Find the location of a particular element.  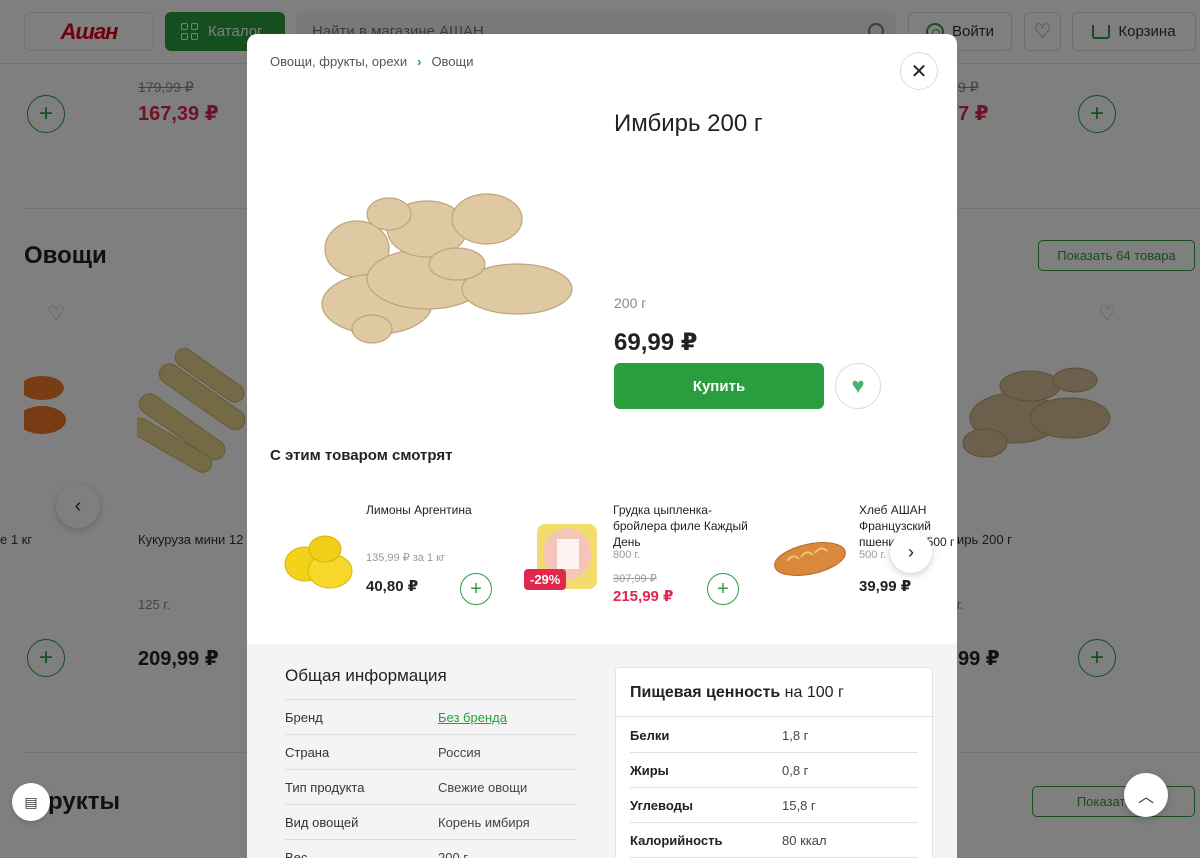

info-value: Корень имбиря is located at coordinates (484, 822).